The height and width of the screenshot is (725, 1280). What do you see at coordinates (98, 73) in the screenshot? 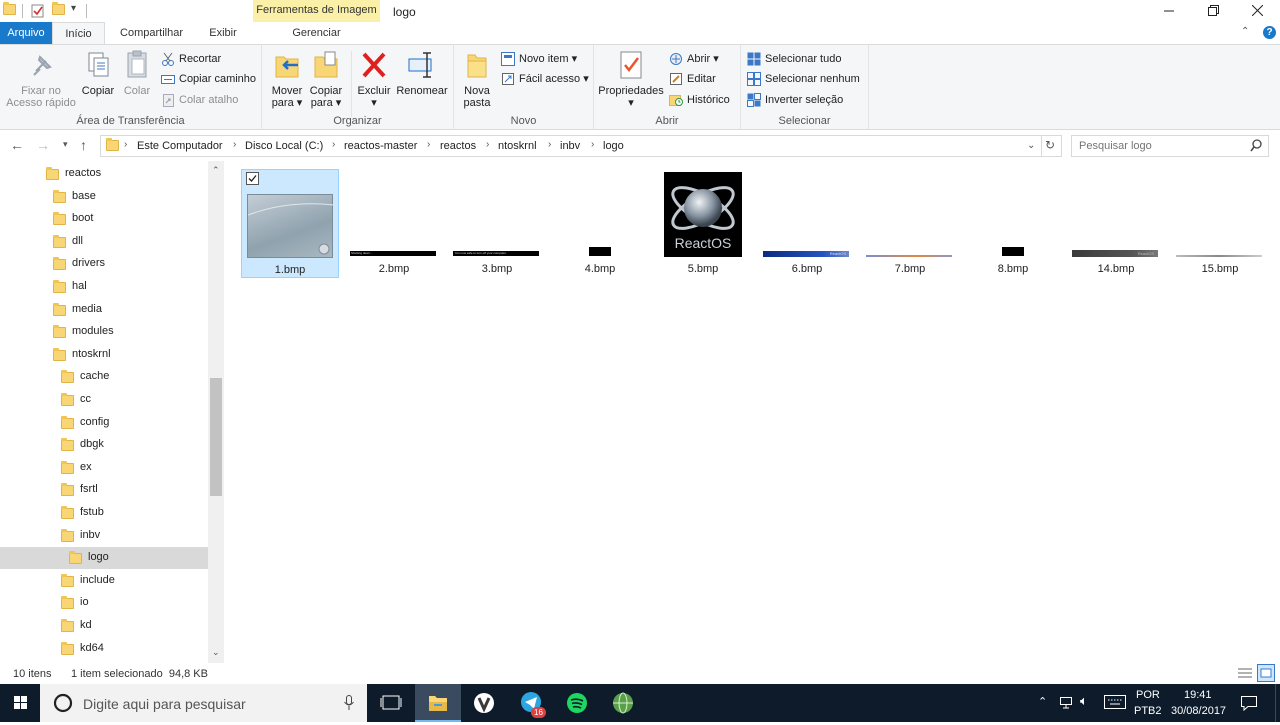
I see `copy-button: Copiar` at bounding box center [98, 73].